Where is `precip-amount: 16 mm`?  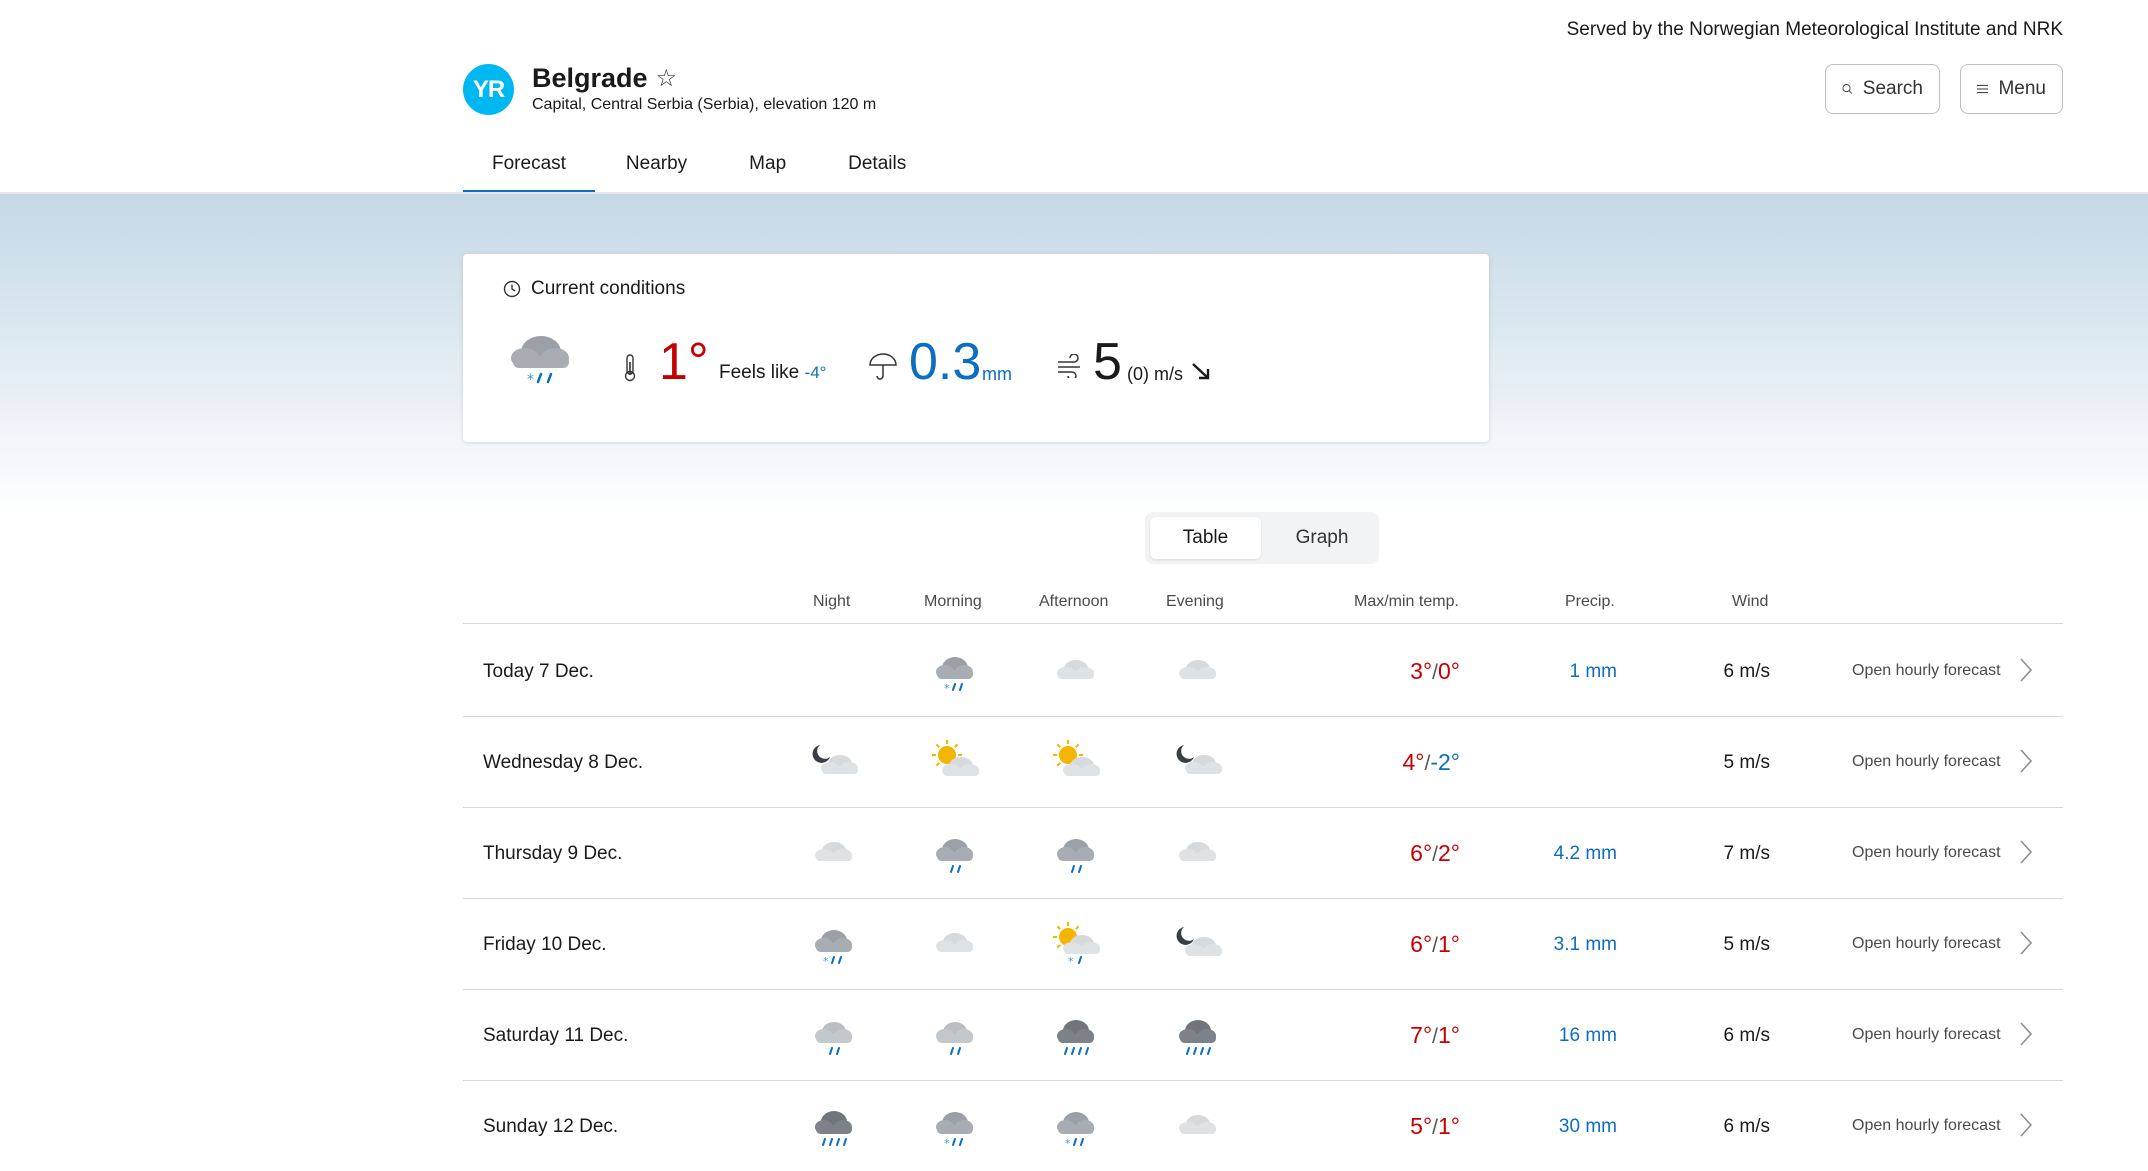 precip-amount: 16 mm is located at coordinates (1587, 1035).